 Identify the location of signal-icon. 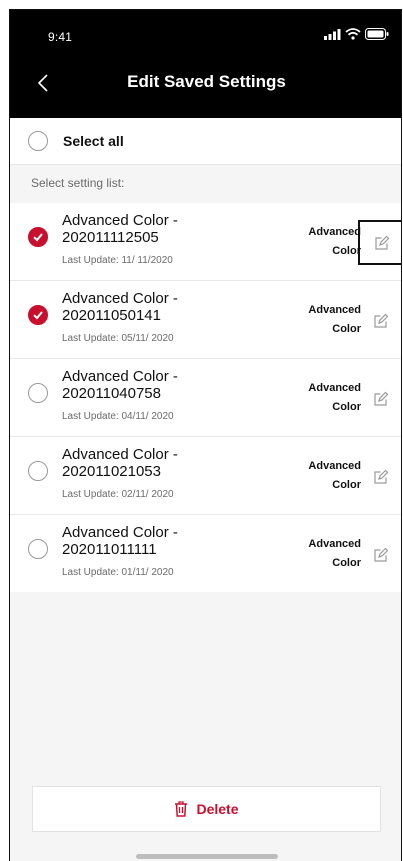
(332, 34).